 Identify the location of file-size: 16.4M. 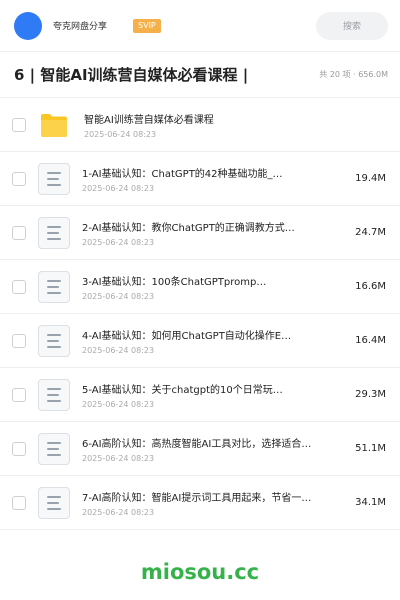
(370, 340).